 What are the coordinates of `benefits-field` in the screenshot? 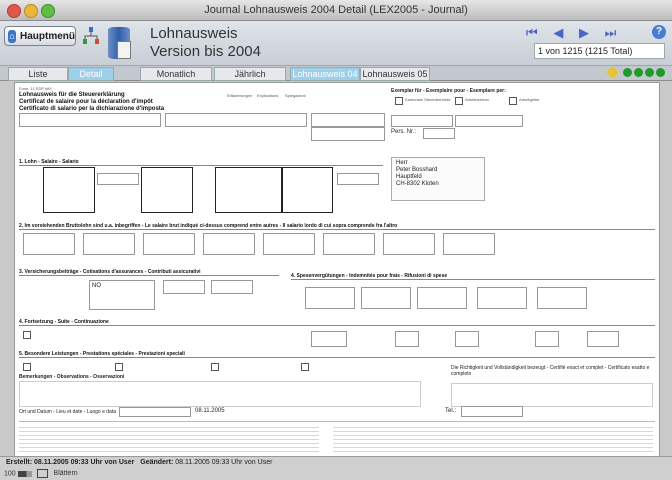 It's located at (118, 179).